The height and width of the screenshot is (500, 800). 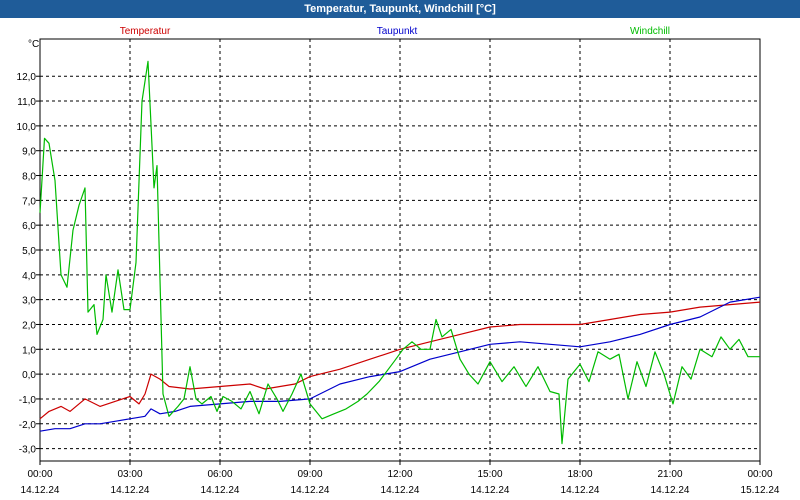 I want to click on x-tick-label-time: 21:00, so click(x=669, y=474).